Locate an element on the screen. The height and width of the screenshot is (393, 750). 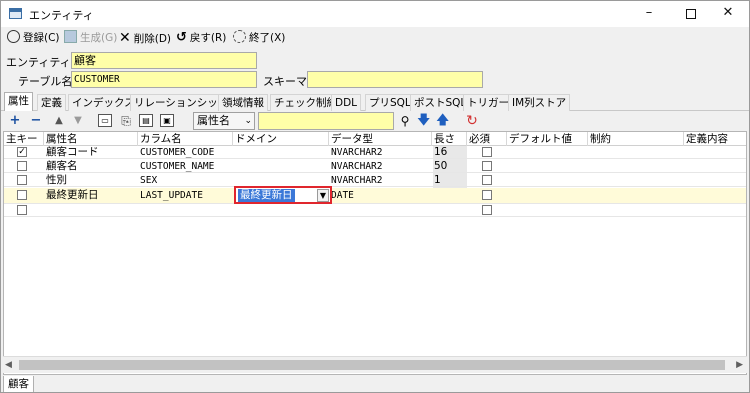
tab-relationship: リレーションシップ is located at coordinates (181, 102).